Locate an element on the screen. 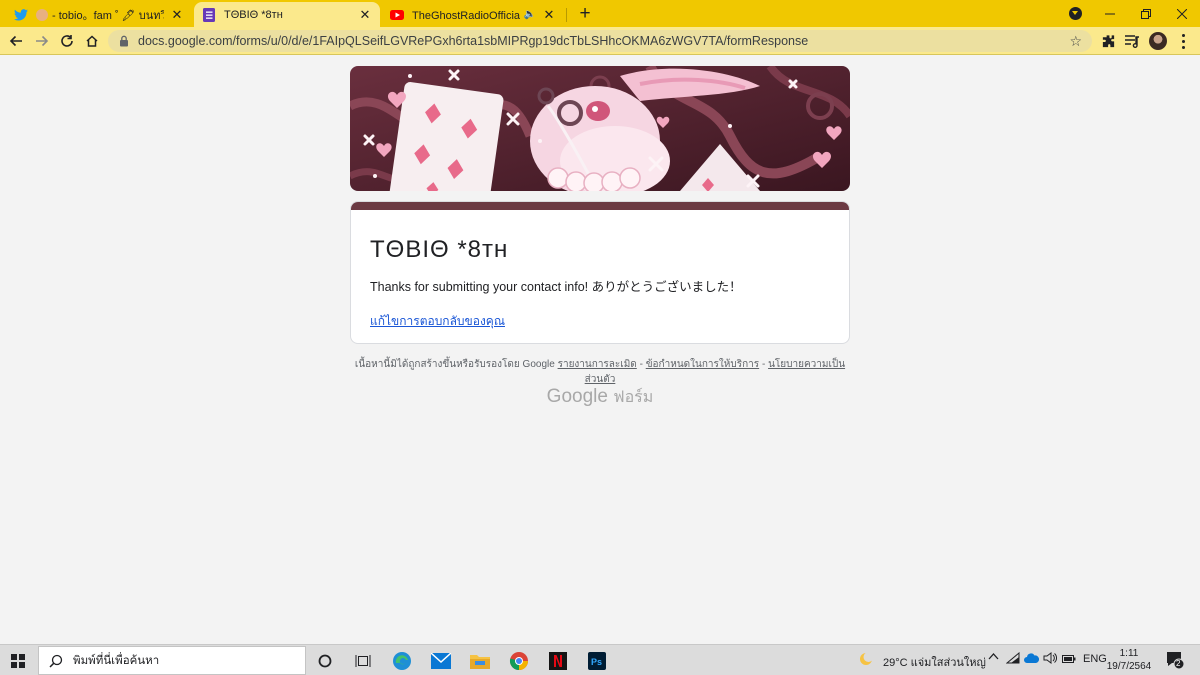 This screenshot has width=1200, height=675. extensions-icon is located at coordinates (1108, 41).